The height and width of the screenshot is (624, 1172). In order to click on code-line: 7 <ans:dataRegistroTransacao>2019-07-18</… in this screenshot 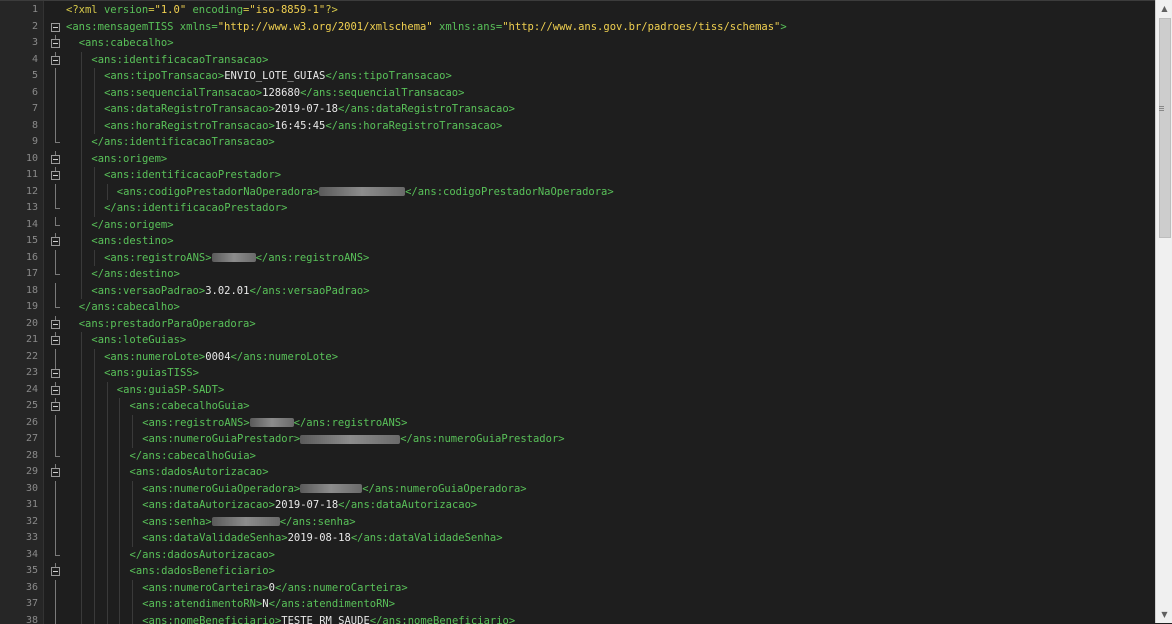, I will do `click(577, 109)`.